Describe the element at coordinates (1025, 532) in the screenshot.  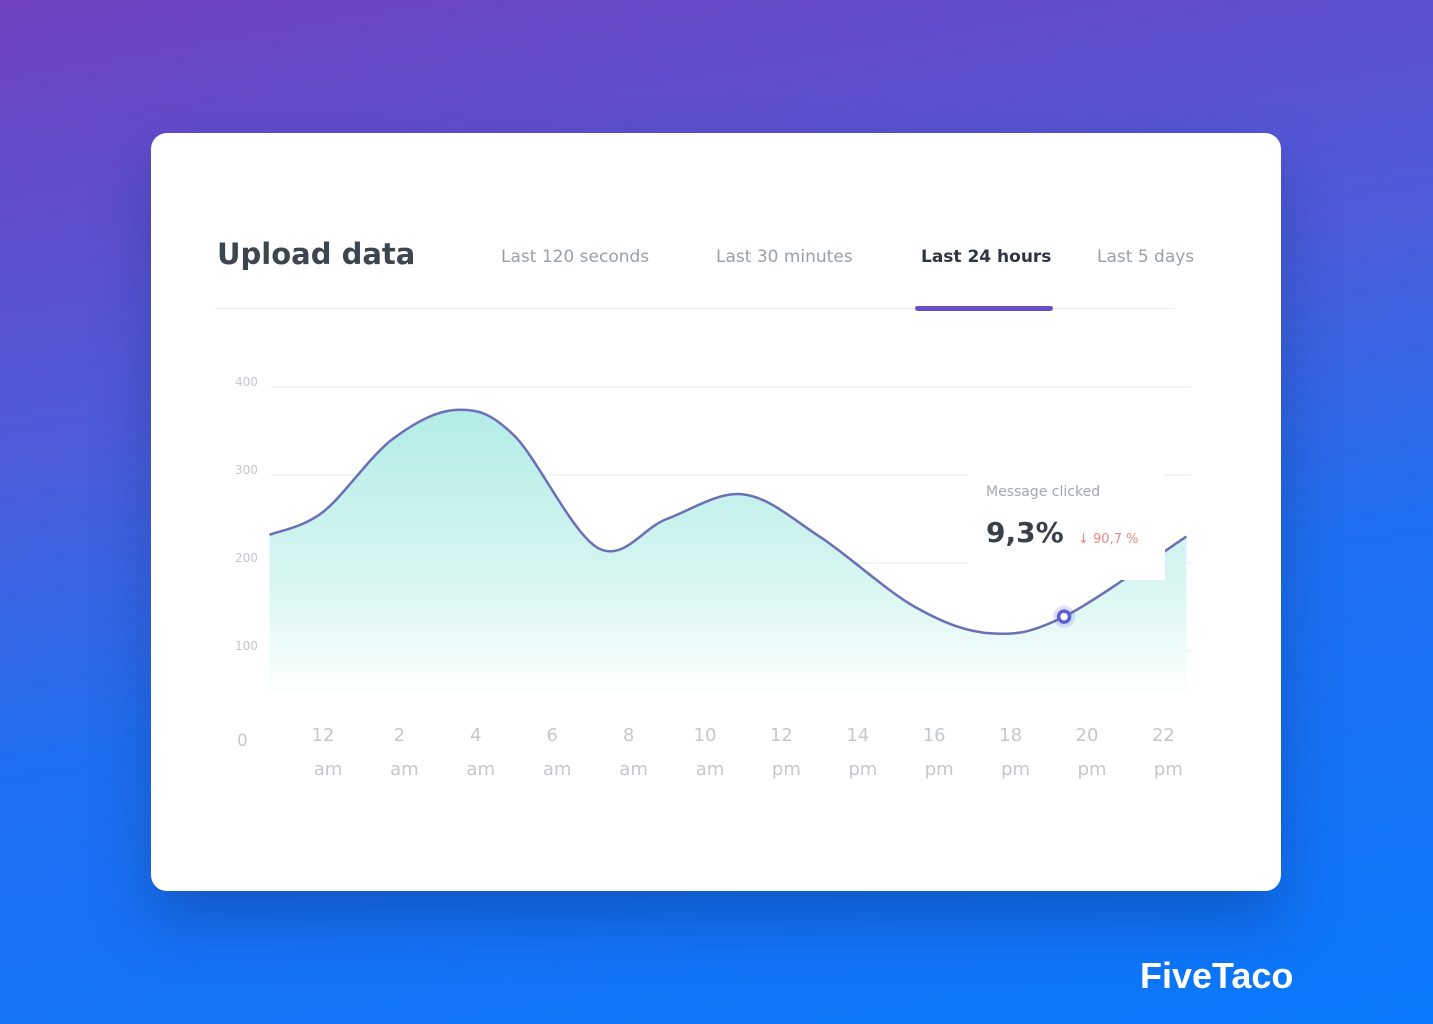
I see `tooltip-value: 9,3%` at that location.